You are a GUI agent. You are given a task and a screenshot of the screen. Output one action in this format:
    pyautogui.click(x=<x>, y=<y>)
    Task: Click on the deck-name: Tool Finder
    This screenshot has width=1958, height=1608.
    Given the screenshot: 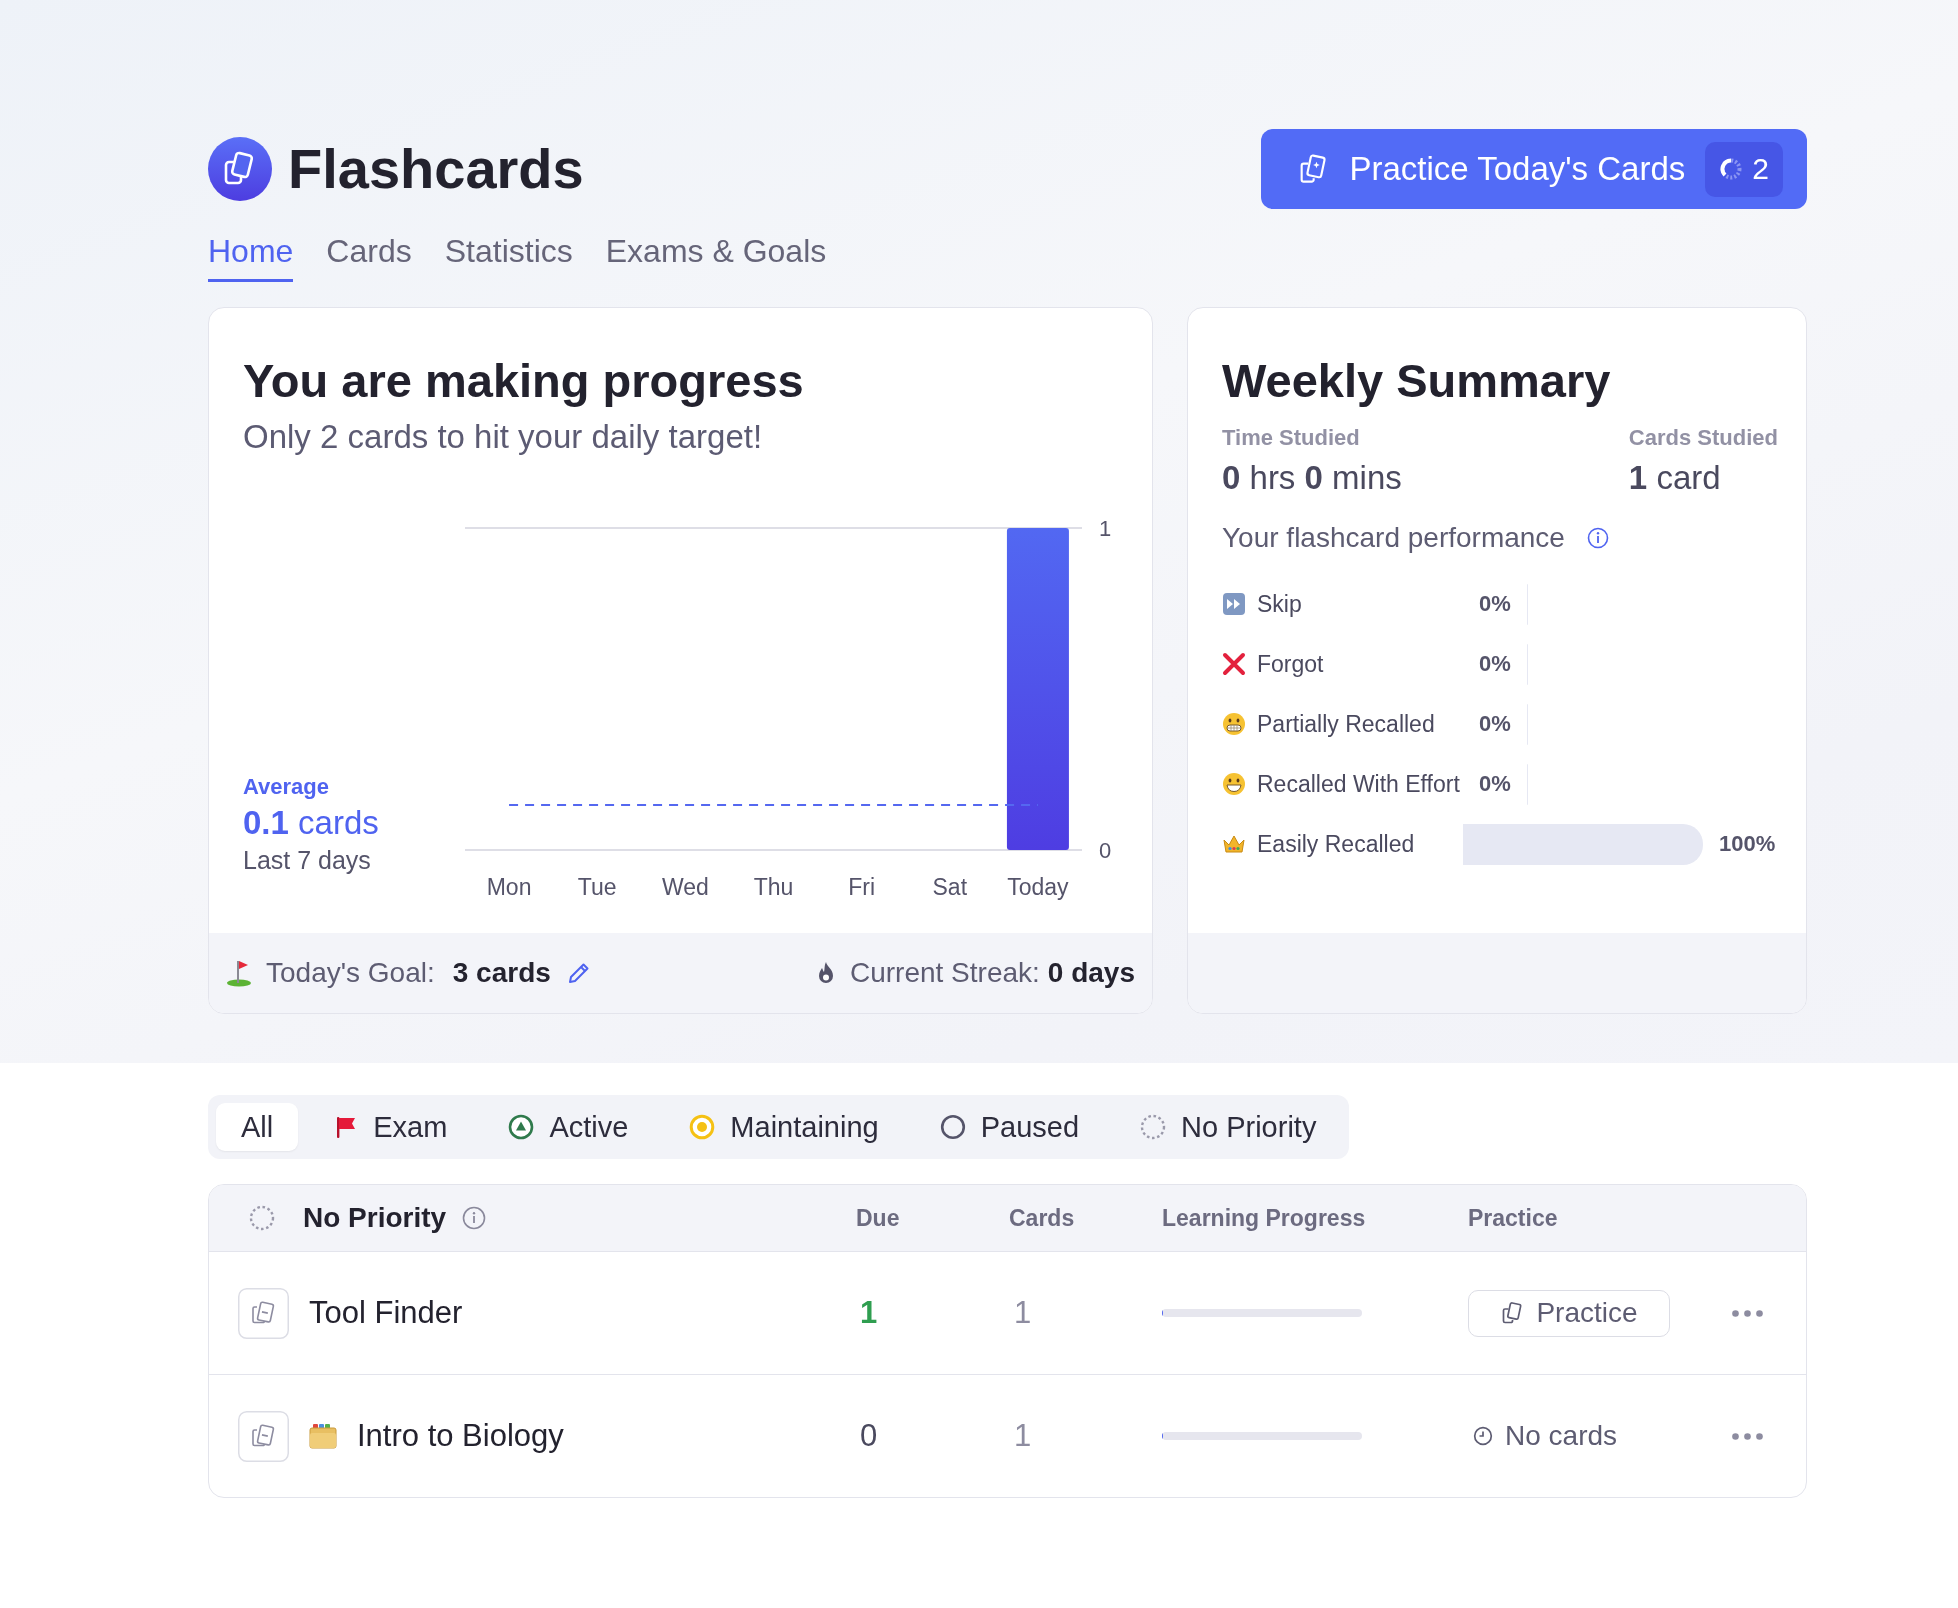 What is the action you would take?
    pyautogui.click(x=386, y=1313)
    